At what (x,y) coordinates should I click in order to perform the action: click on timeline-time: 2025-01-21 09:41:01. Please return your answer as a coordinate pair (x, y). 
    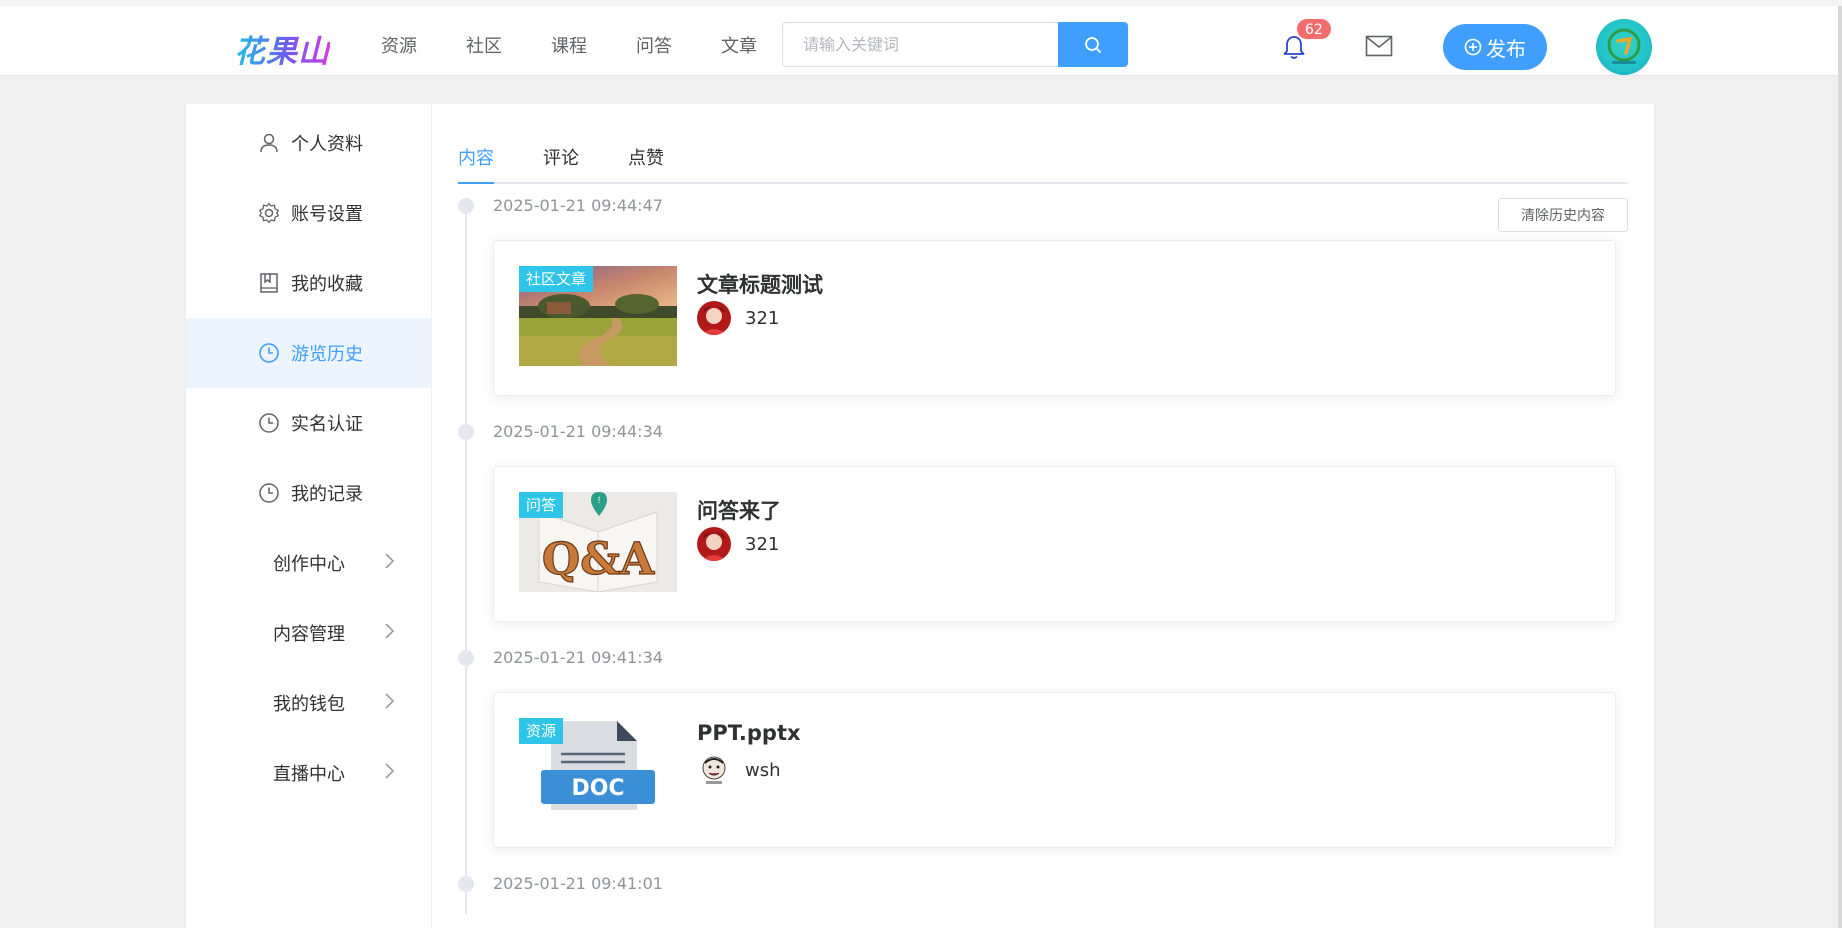
    Looking at the image, I should click on (578, 883).